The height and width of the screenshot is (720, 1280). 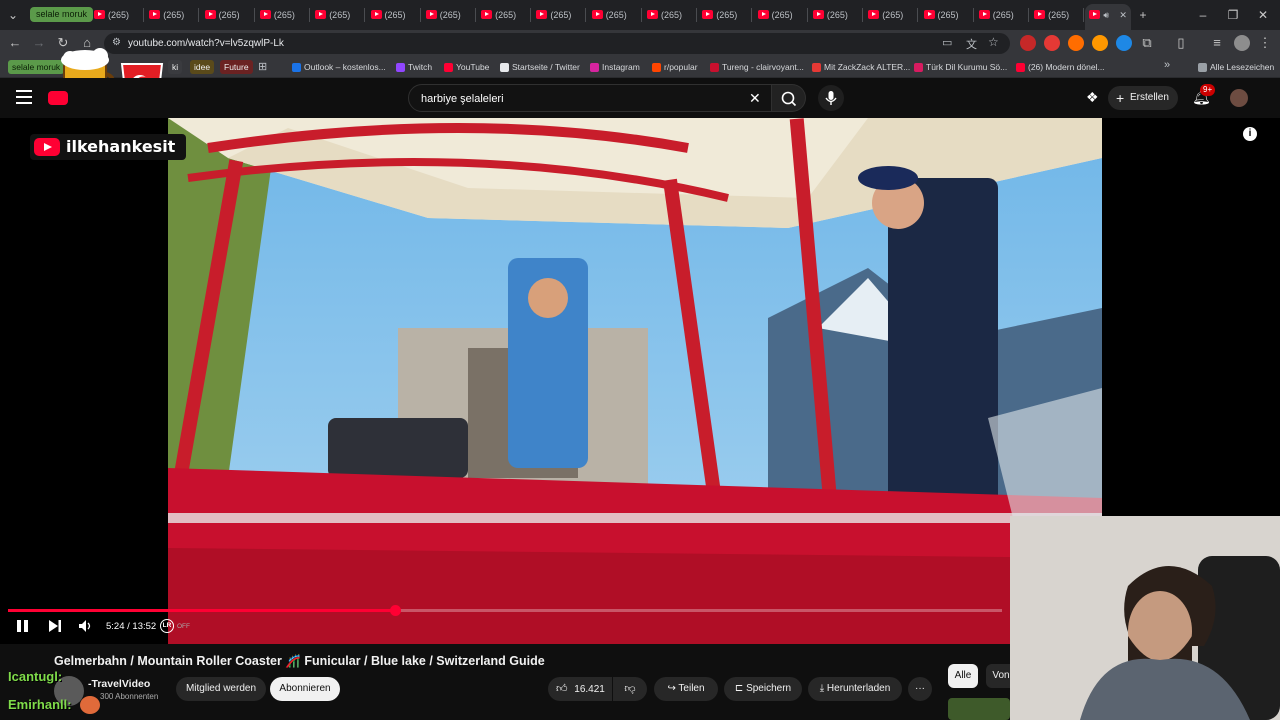 What do you see at coordinates (979, 709) in the screenshot?
I see `recommended-video-thumbnail` at bounding box center [979, 709].